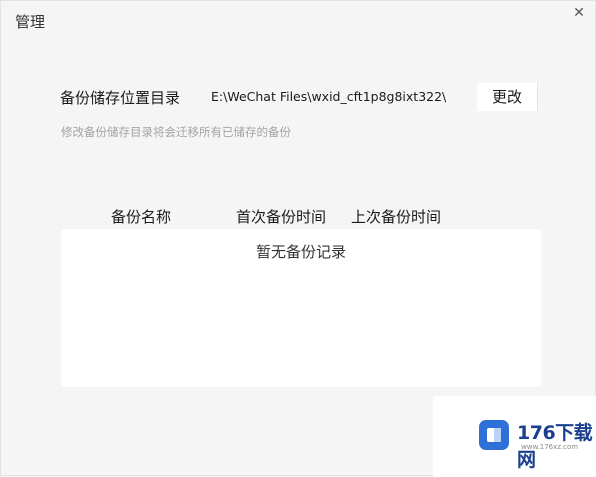 Image resolution: width=596 pixels, height=477 pixels. What do you see at coordinates (281, 217) in the screenshot?
I see `column-header-first-backup-time: 首次备份时间` at bounding box center [281, 217].